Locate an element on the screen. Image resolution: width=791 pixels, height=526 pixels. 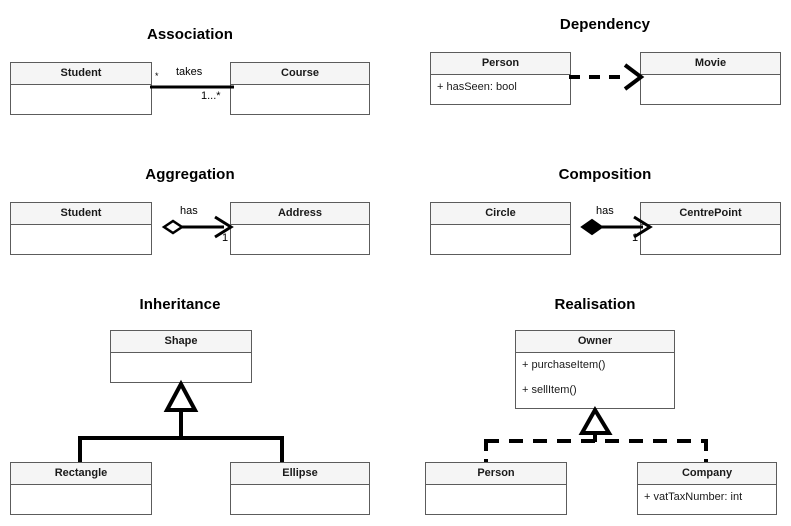
inheritance-connector-tree is located at coordinates (181, 422).